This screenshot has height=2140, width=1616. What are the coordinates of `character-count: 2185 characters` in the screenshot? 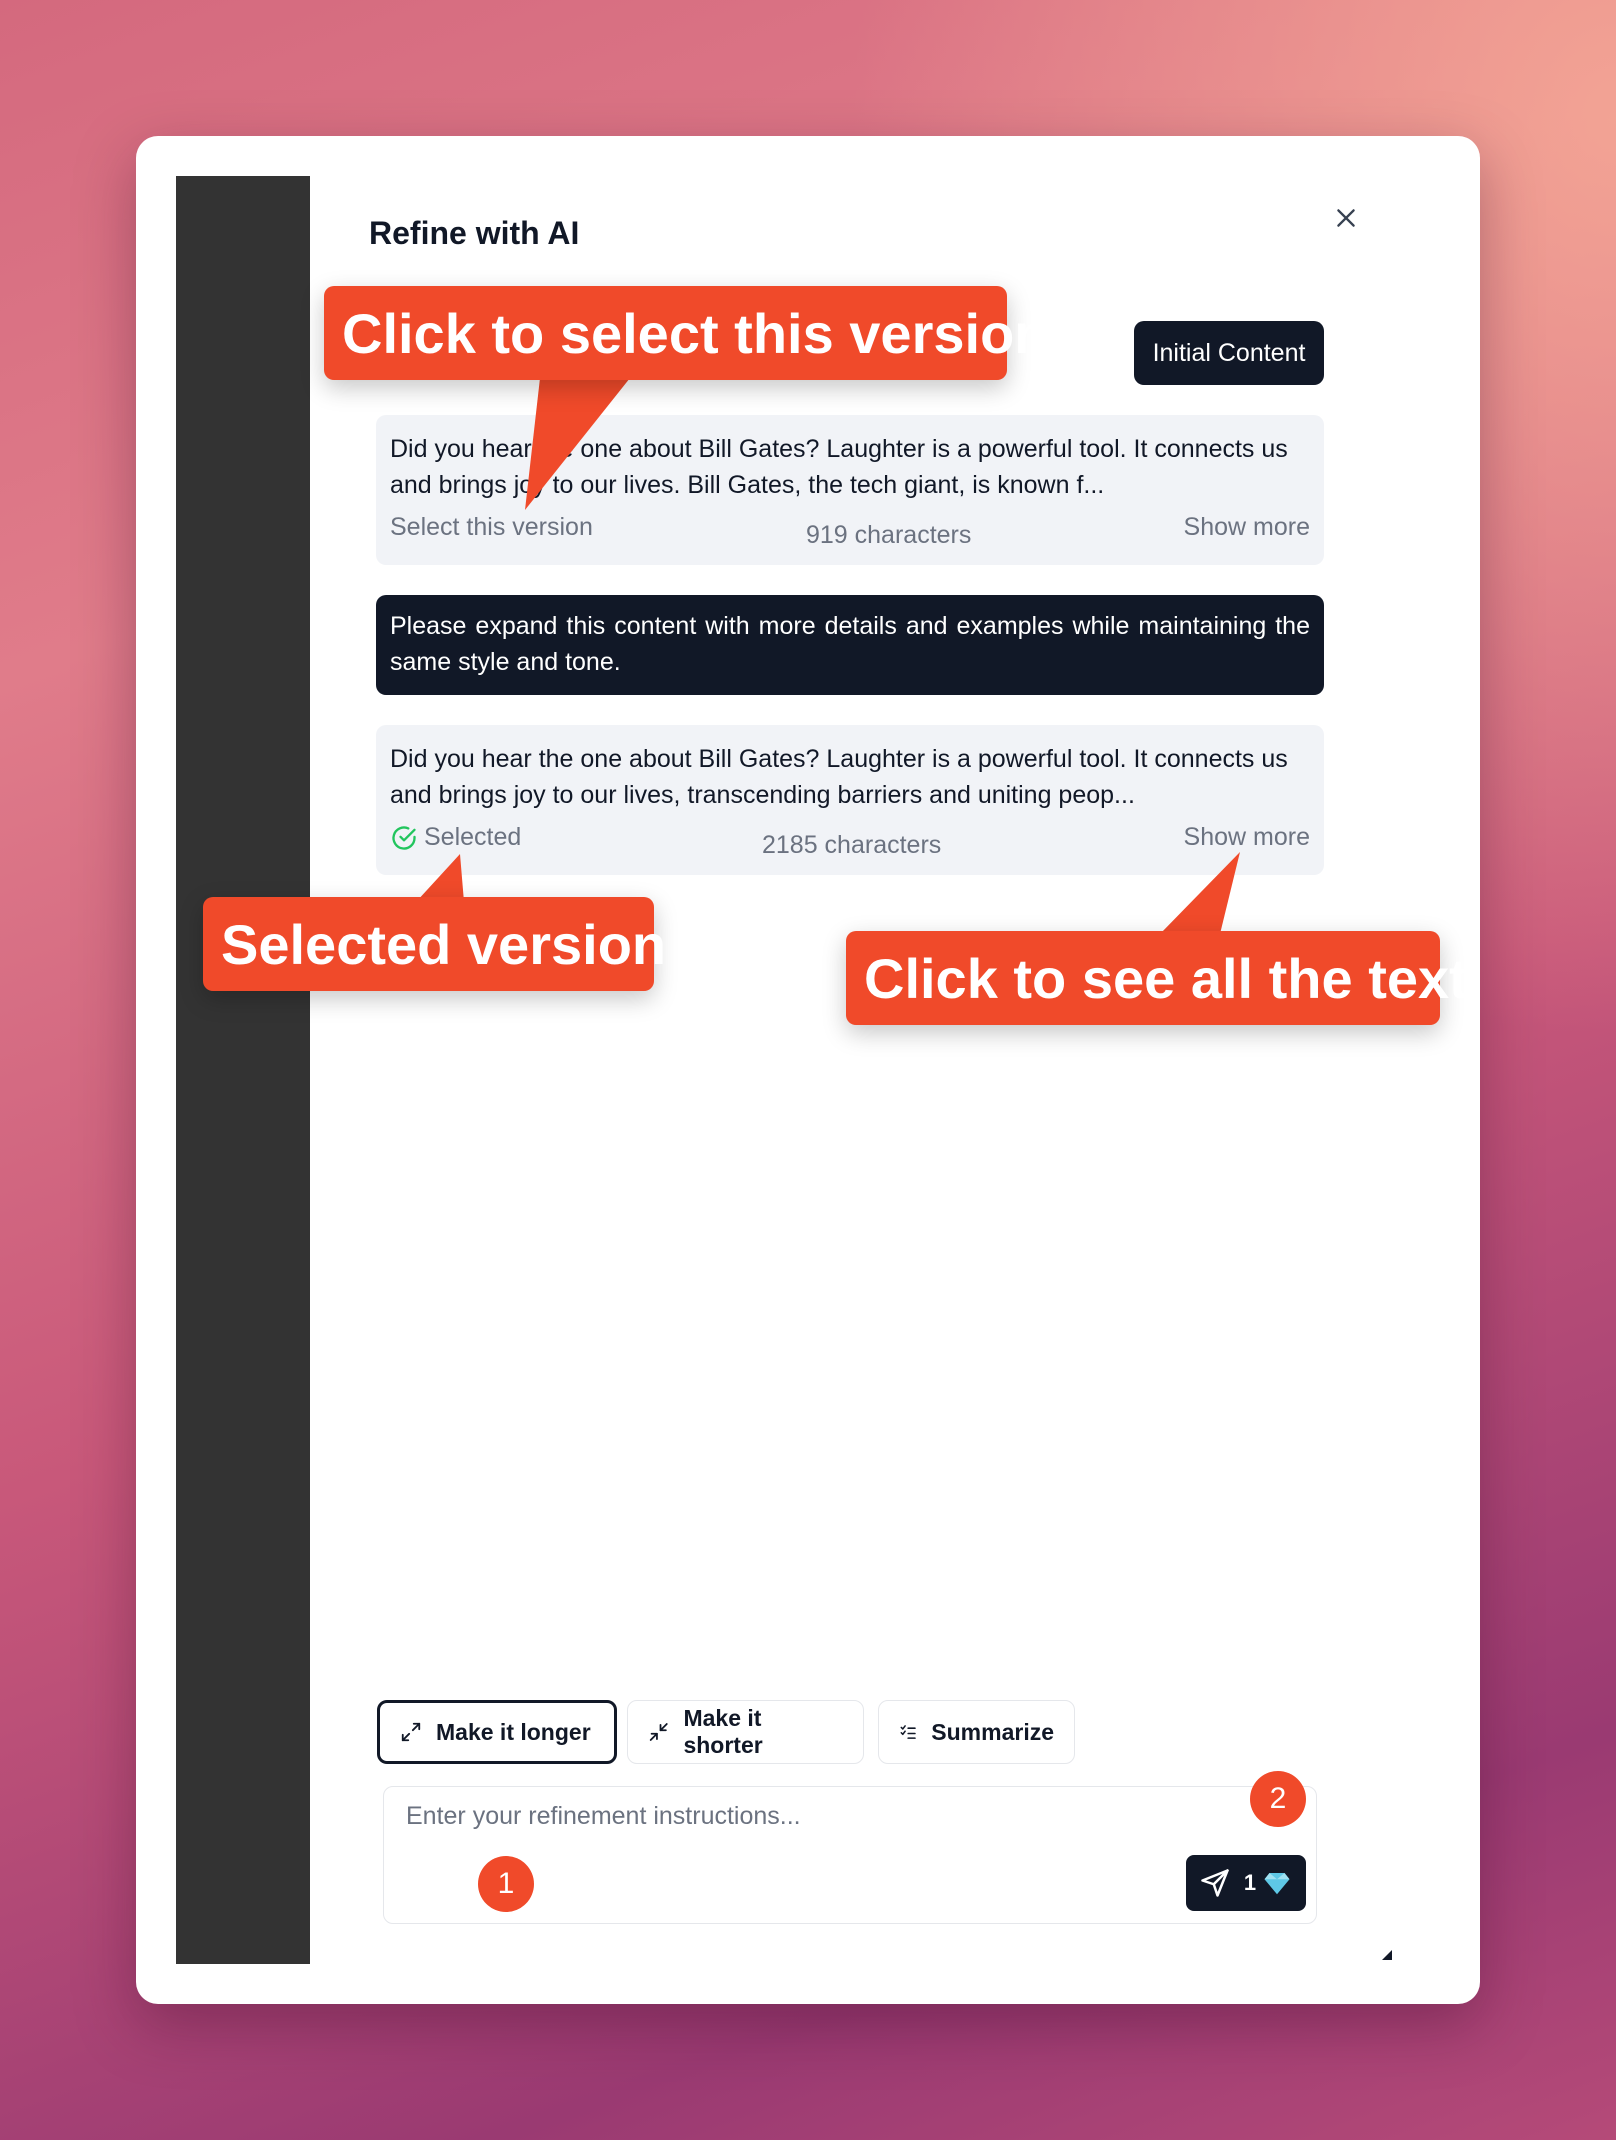 It's located at (852, 845).